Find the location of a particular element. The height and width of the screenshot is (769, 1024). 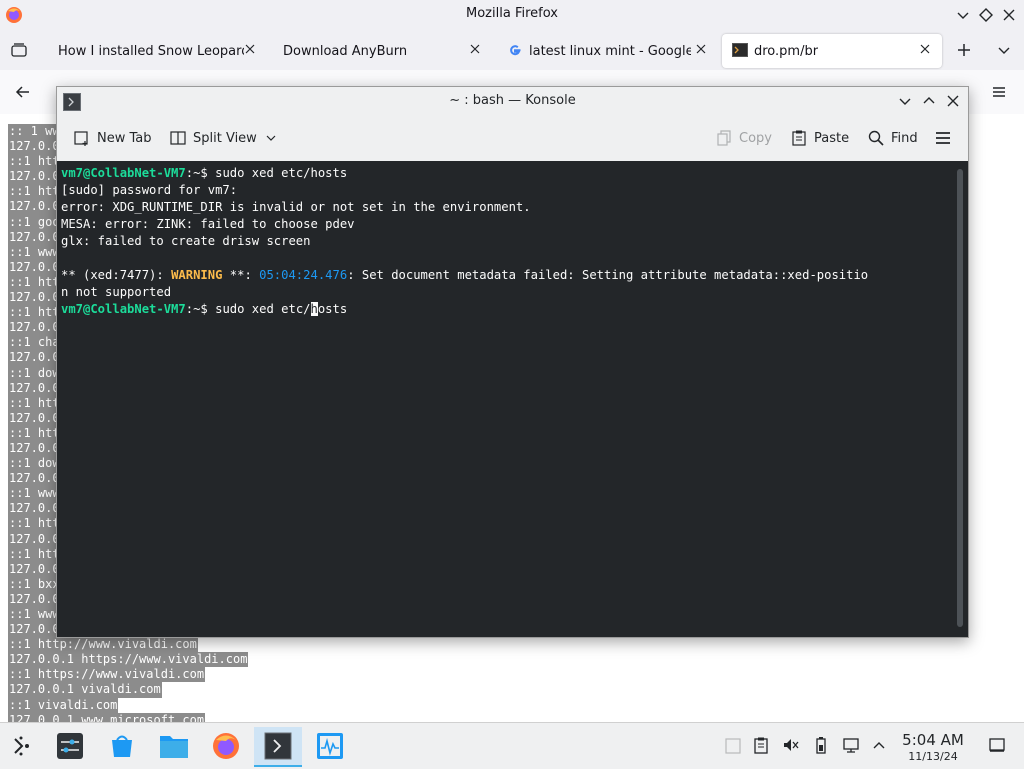

discover-store-icon is located at coordinates (122, 746).